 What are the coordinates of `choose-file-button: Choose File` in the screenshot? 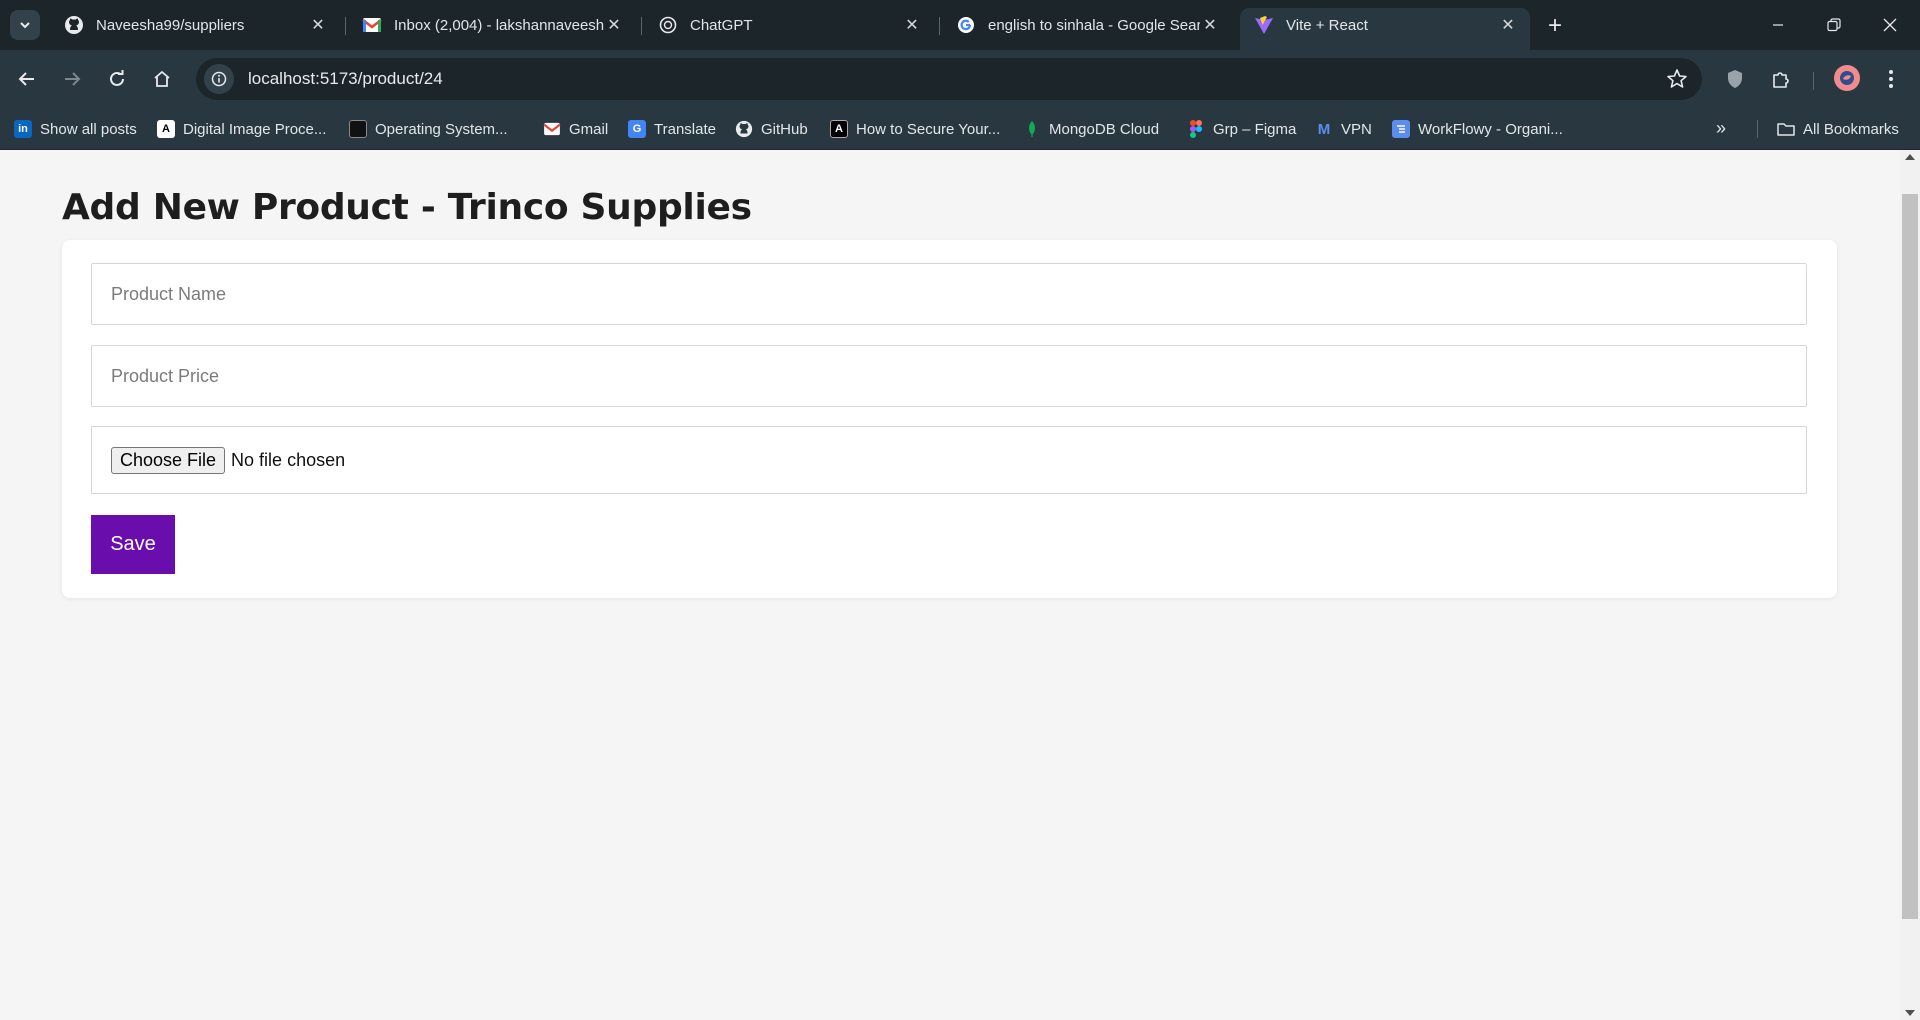 It's located at (168, 460).